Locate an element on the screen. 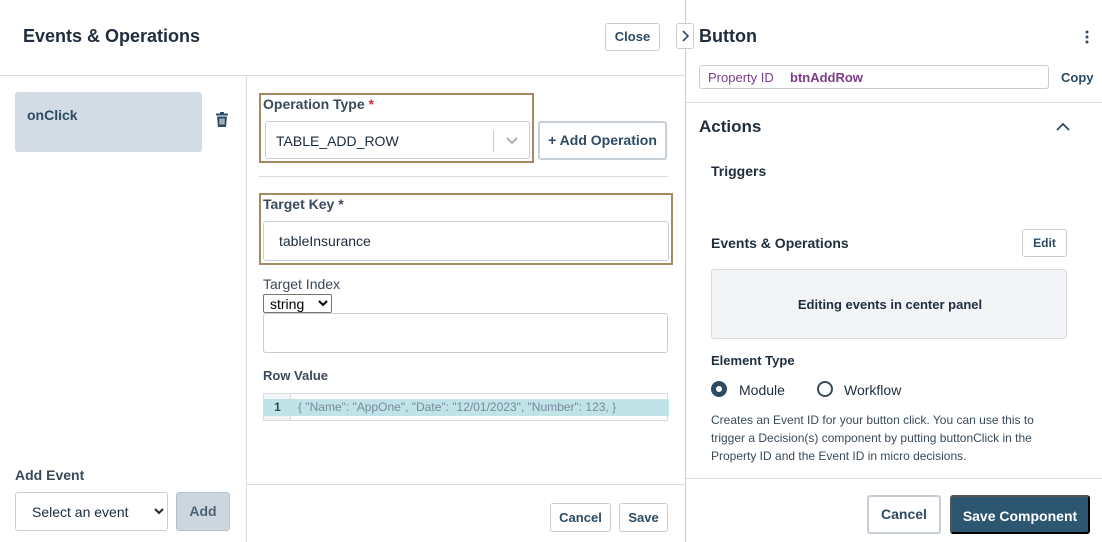 This screenshot has height=542, width=1102. cancel-button: Cancel is located at coordinates (904, 514).